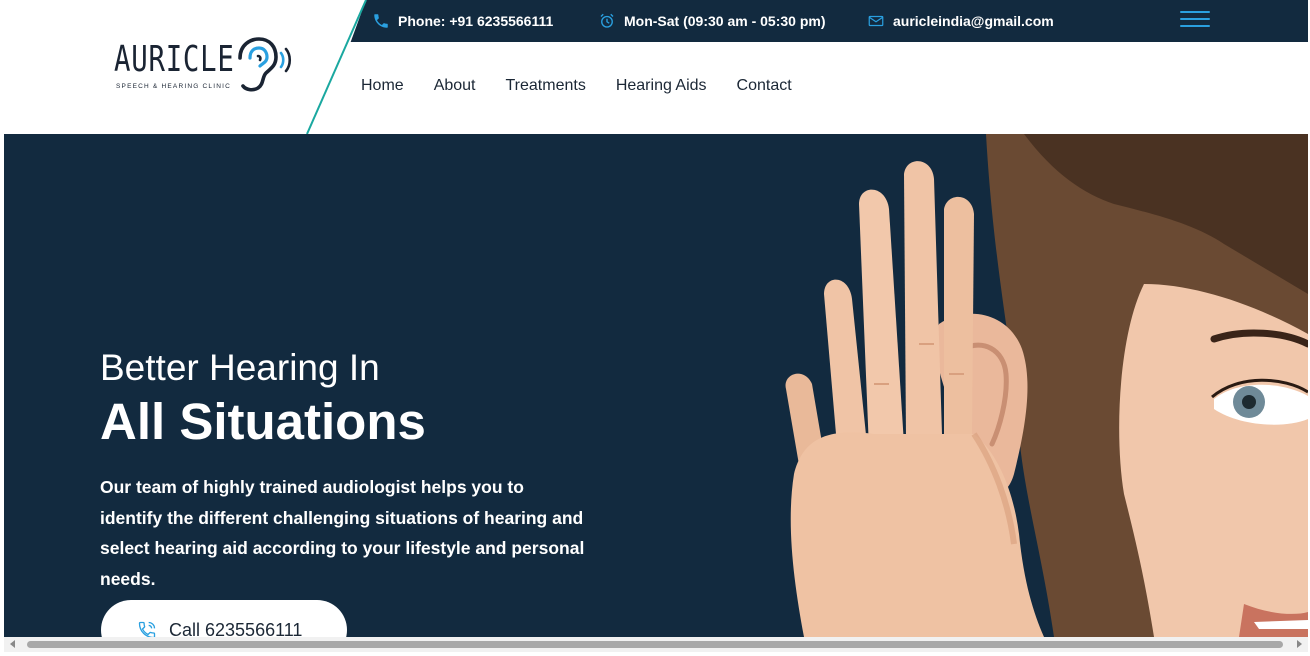  I want to click on scroll-right-arrow-icon, so click(1299, 644).